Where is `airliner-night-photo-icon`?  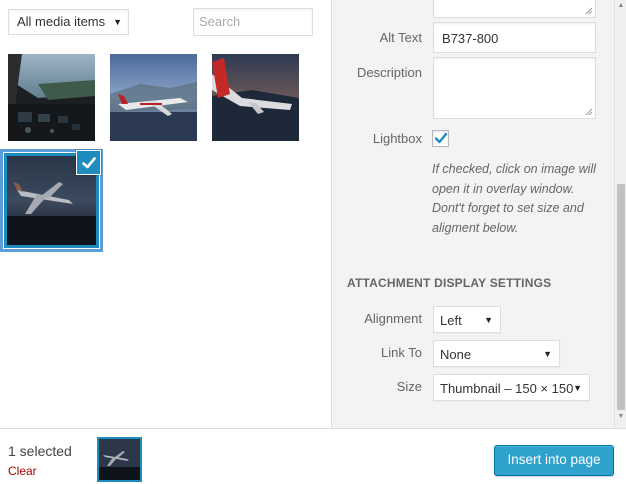 airliner-night-photo-icon is located at coordinates (119, 459).